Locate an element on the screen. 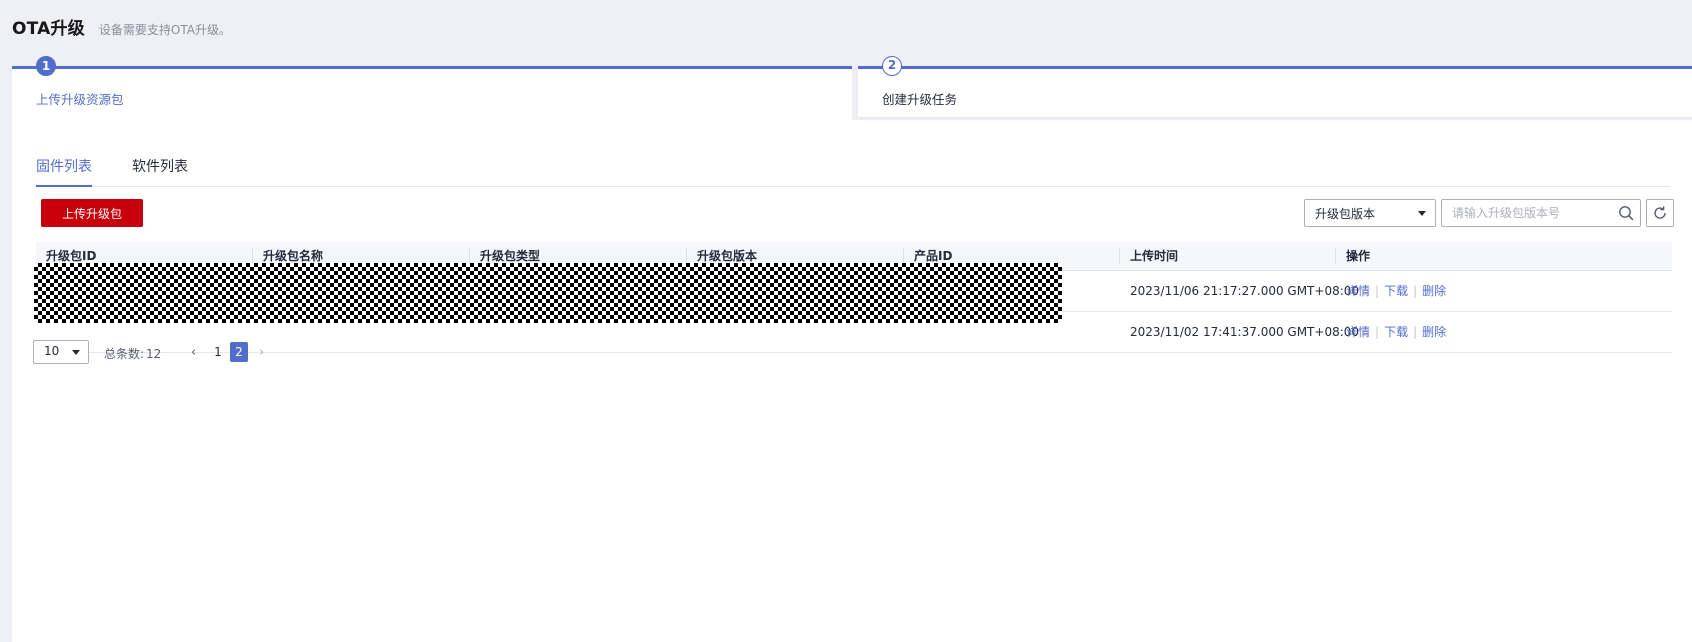  chevron-left-icon: ‹ is located at coordinates (193, 352).